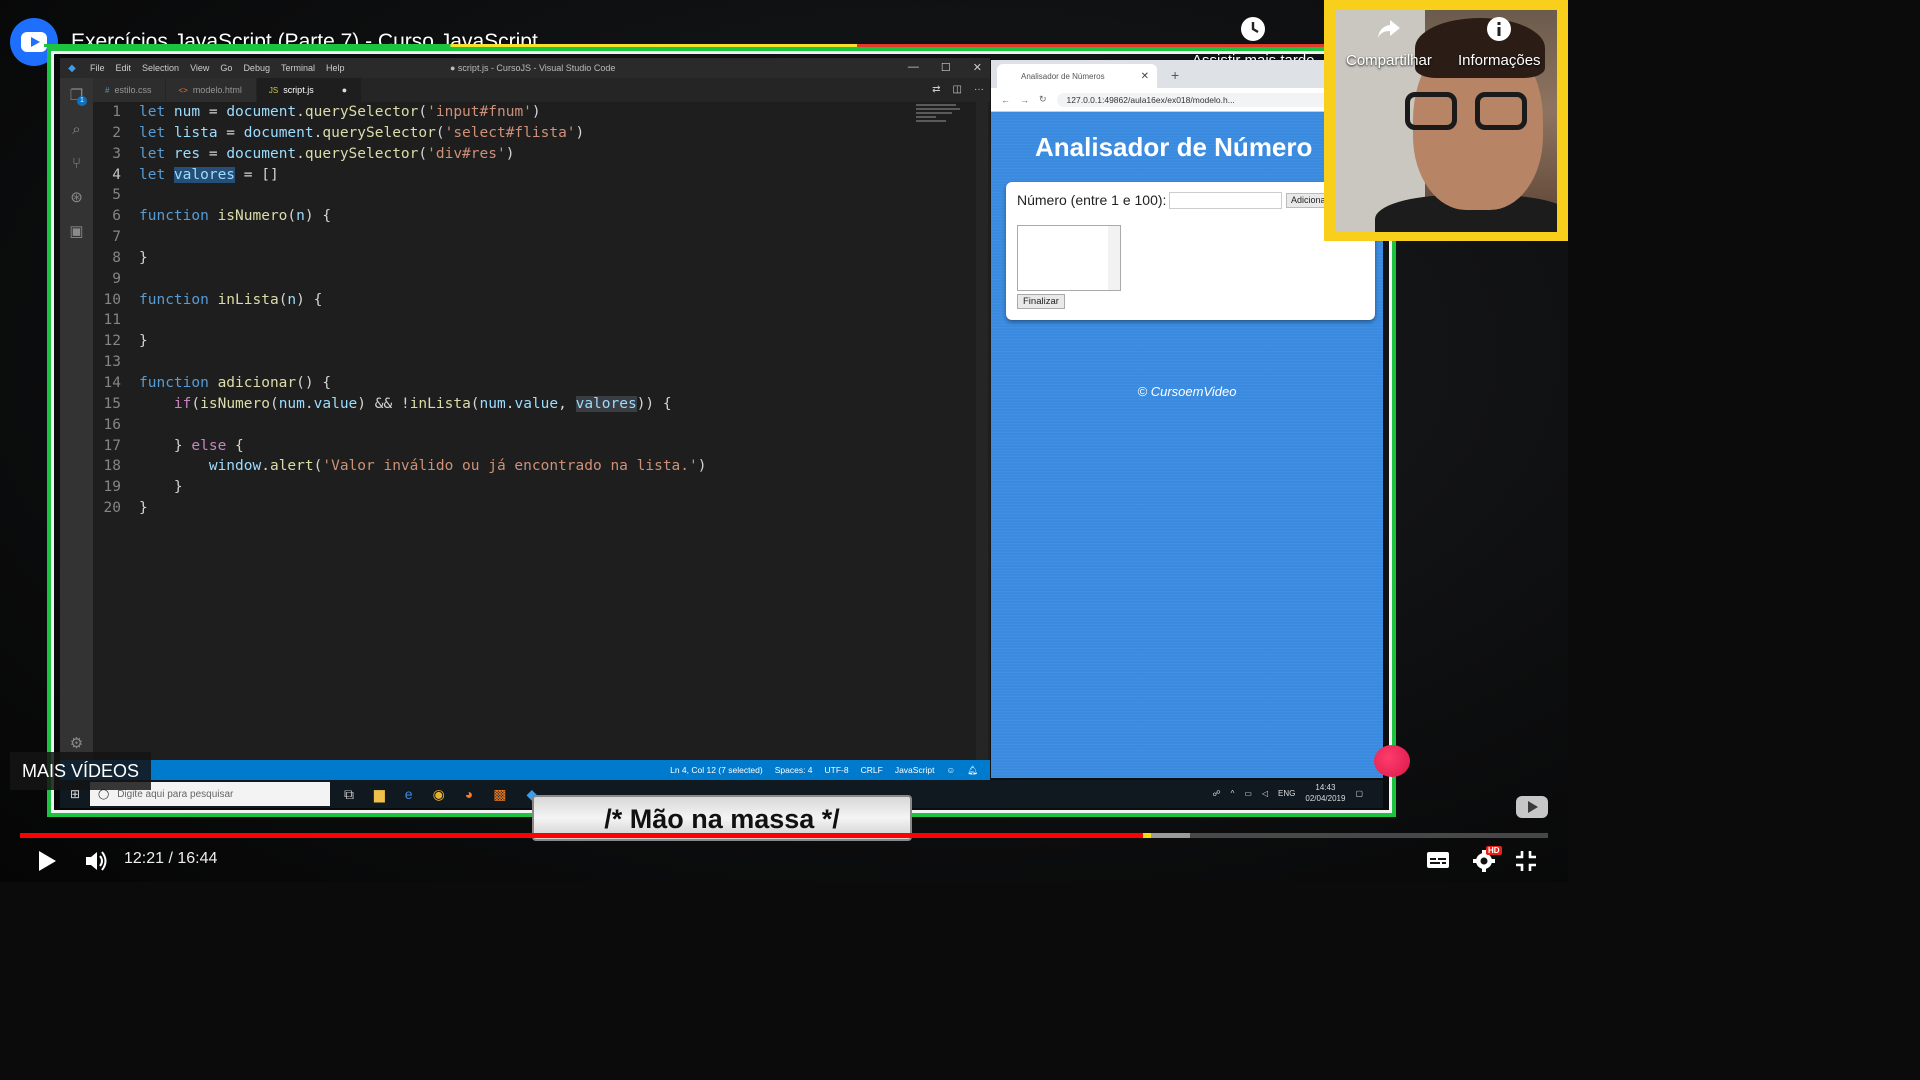 This screenshot has height=1080, width=1920. I want to click on explorer-icon: ❐ 1, so click(76, 95).